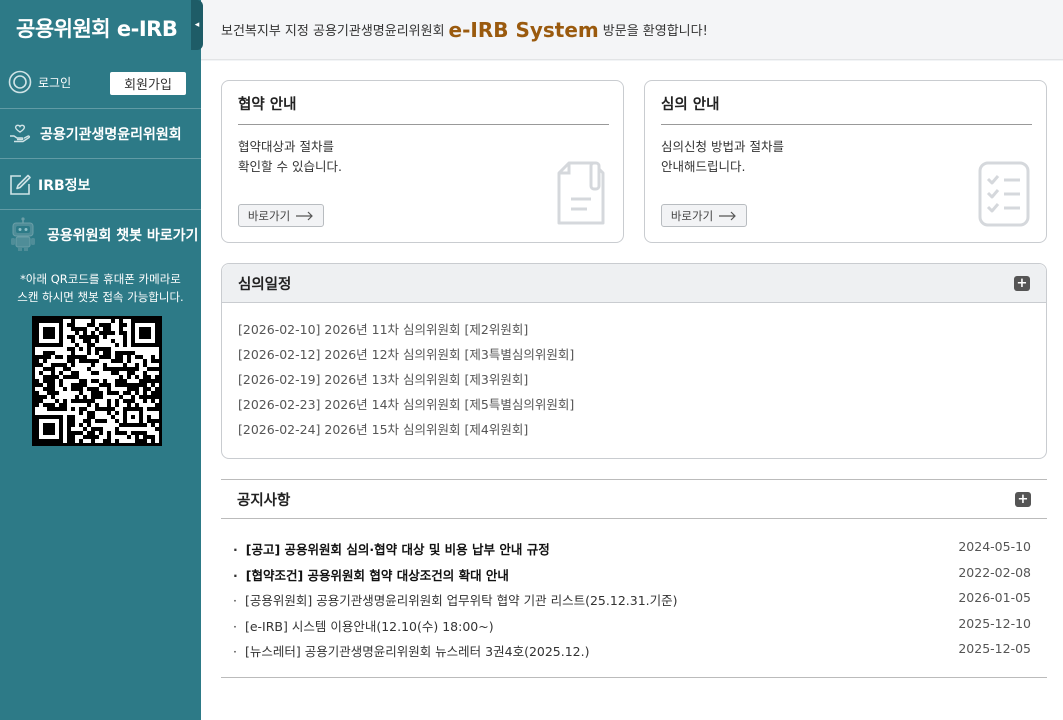  I want to click on notice-date: 2024-05-10, so click(994, 546).